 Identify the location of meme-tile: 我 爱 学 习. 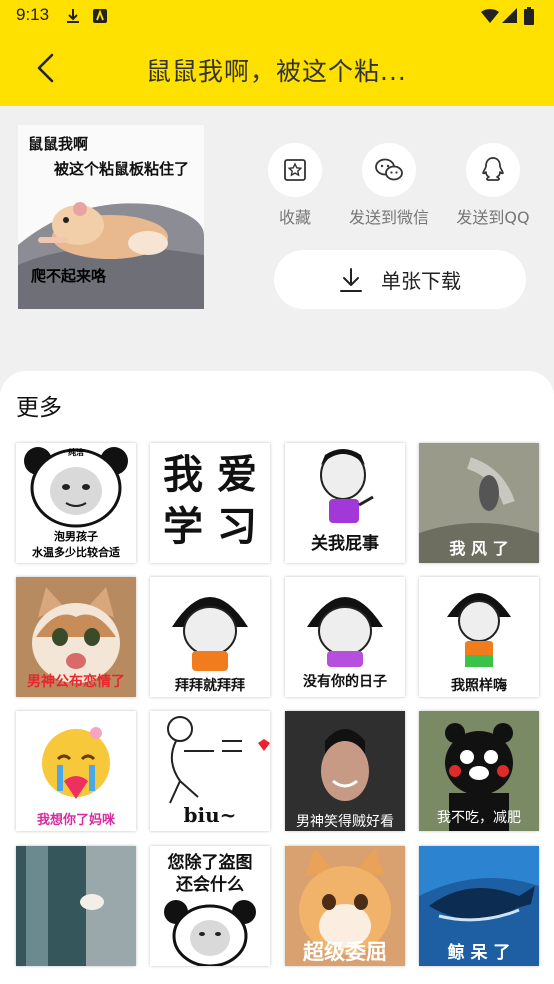
(210, 503).